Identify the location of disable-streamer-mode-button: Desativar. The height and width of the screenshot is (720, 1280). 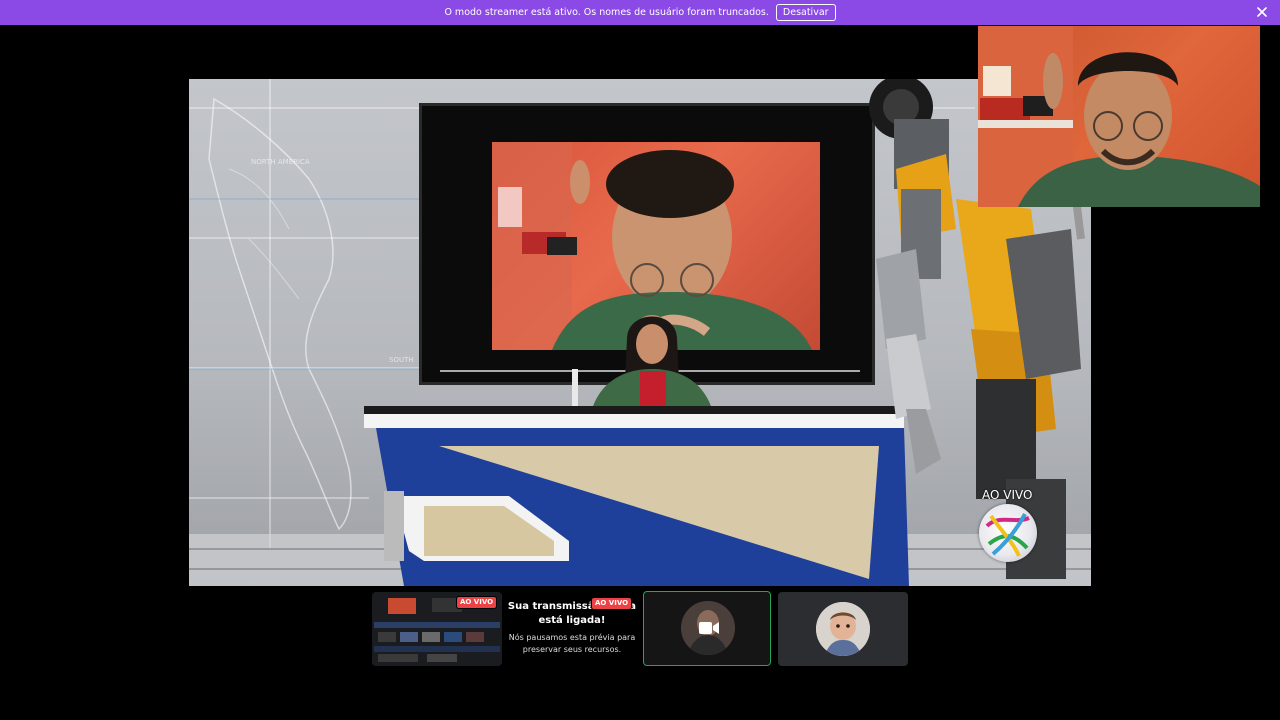
(805, 12).